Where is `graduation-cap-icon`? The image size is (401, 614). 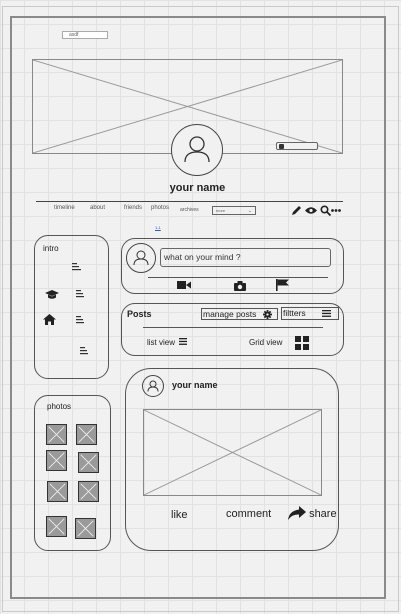
graduation-cap-icon is located at coordinates (52, 294).